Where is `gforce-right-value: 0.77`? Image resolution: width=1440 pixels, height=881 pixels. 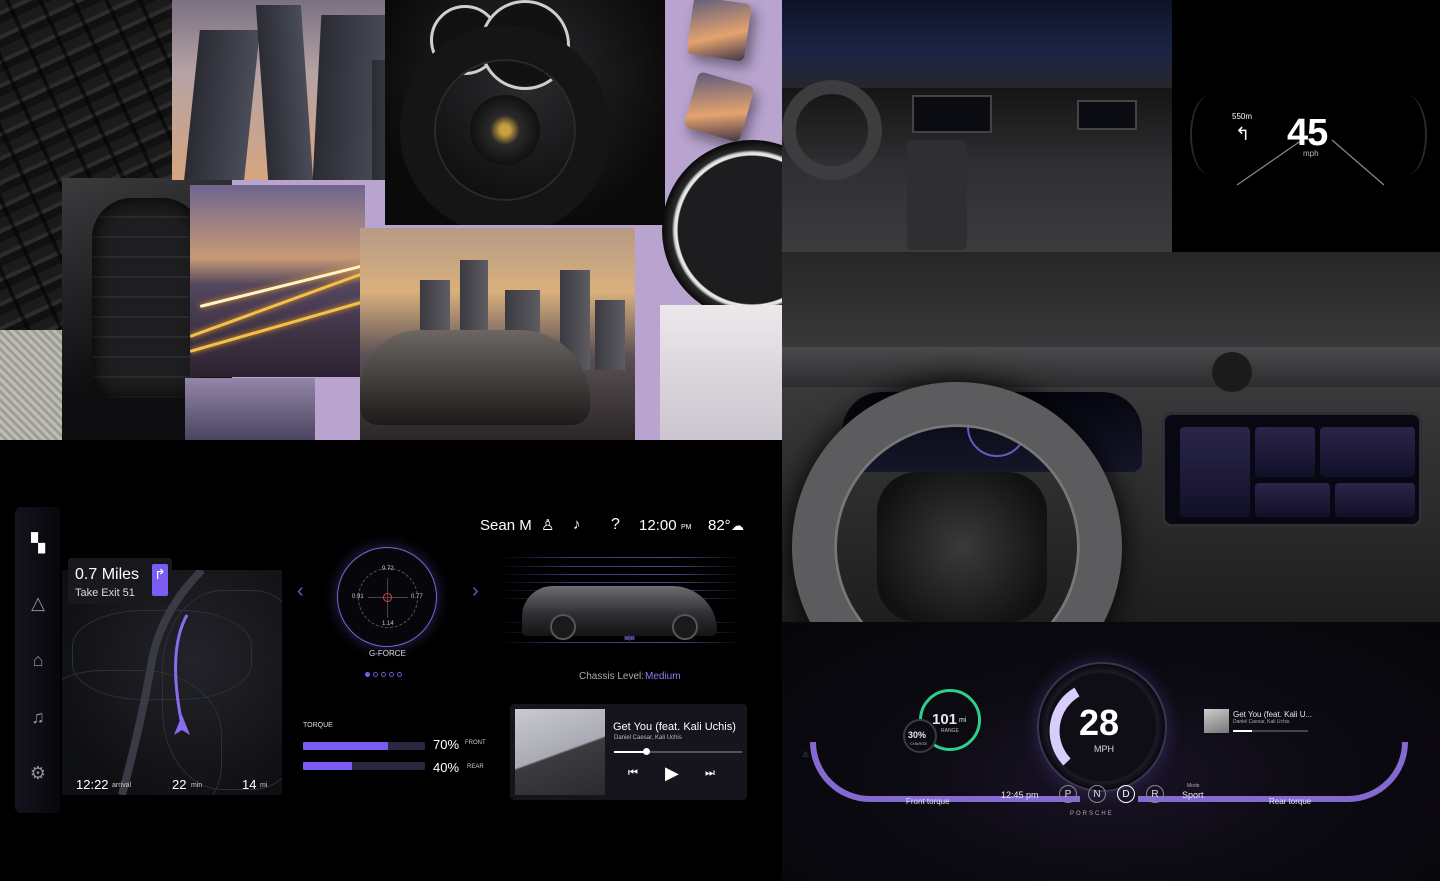 gforce-right-value: 0.77 is located at coordinates (417, 597).